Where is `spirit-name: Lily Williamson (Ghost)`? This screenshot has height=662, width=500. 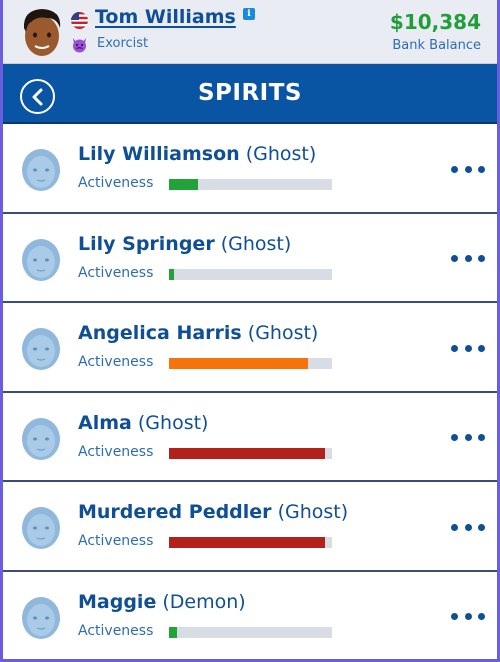 spirit-name: Lily Williamson (Ghost) is located at coordinates (197, 154).